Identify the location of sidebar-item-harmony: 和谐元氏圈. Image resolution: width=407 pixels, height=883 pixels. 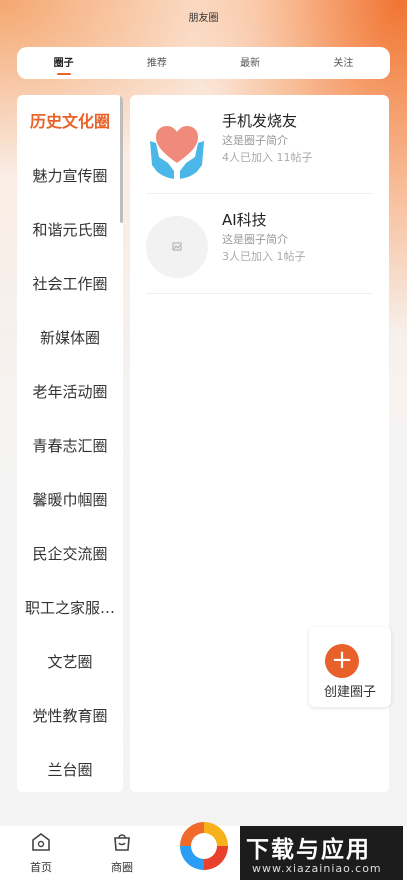
(70, 230).